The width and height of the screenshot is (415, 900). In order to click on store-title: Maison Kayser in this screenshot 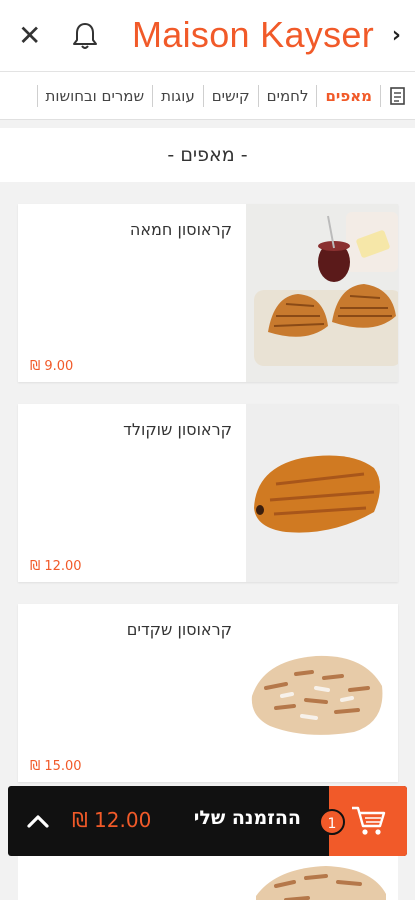, I will do `click(253, 34)`.